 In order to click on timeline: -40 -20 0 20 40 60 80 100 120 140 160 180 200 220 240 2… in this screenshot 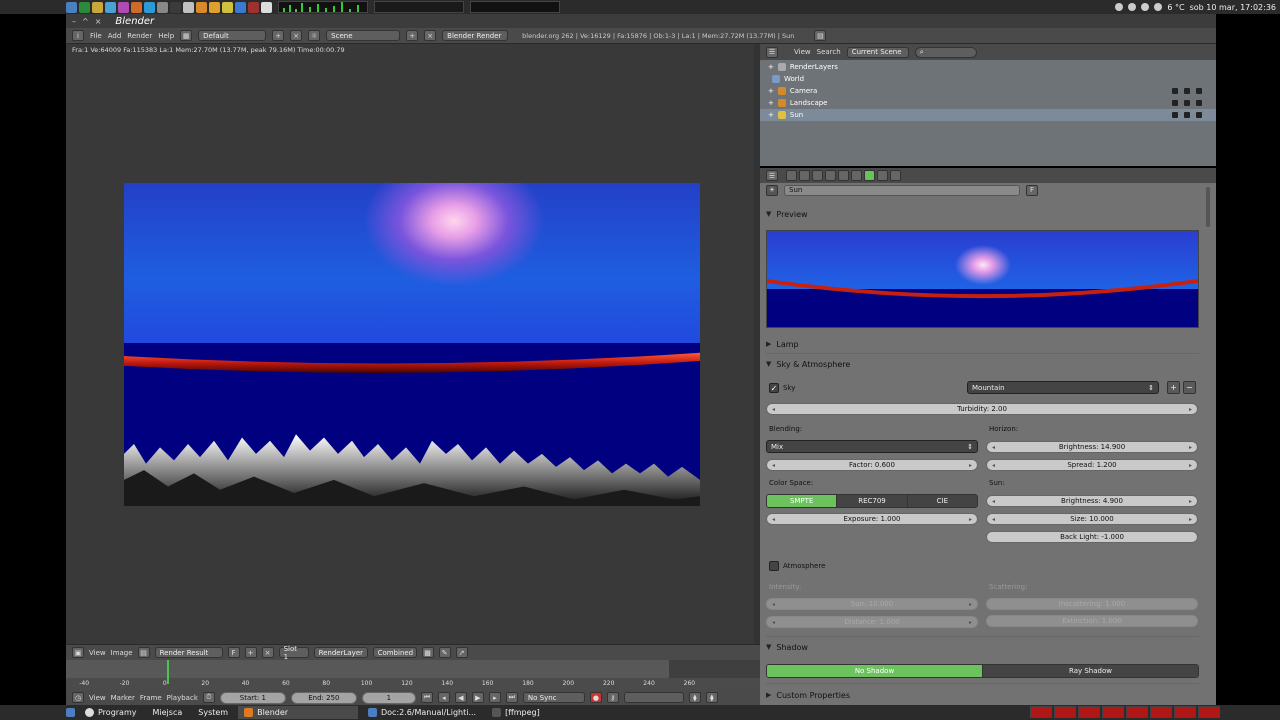, I will do `click(413, 675)`.